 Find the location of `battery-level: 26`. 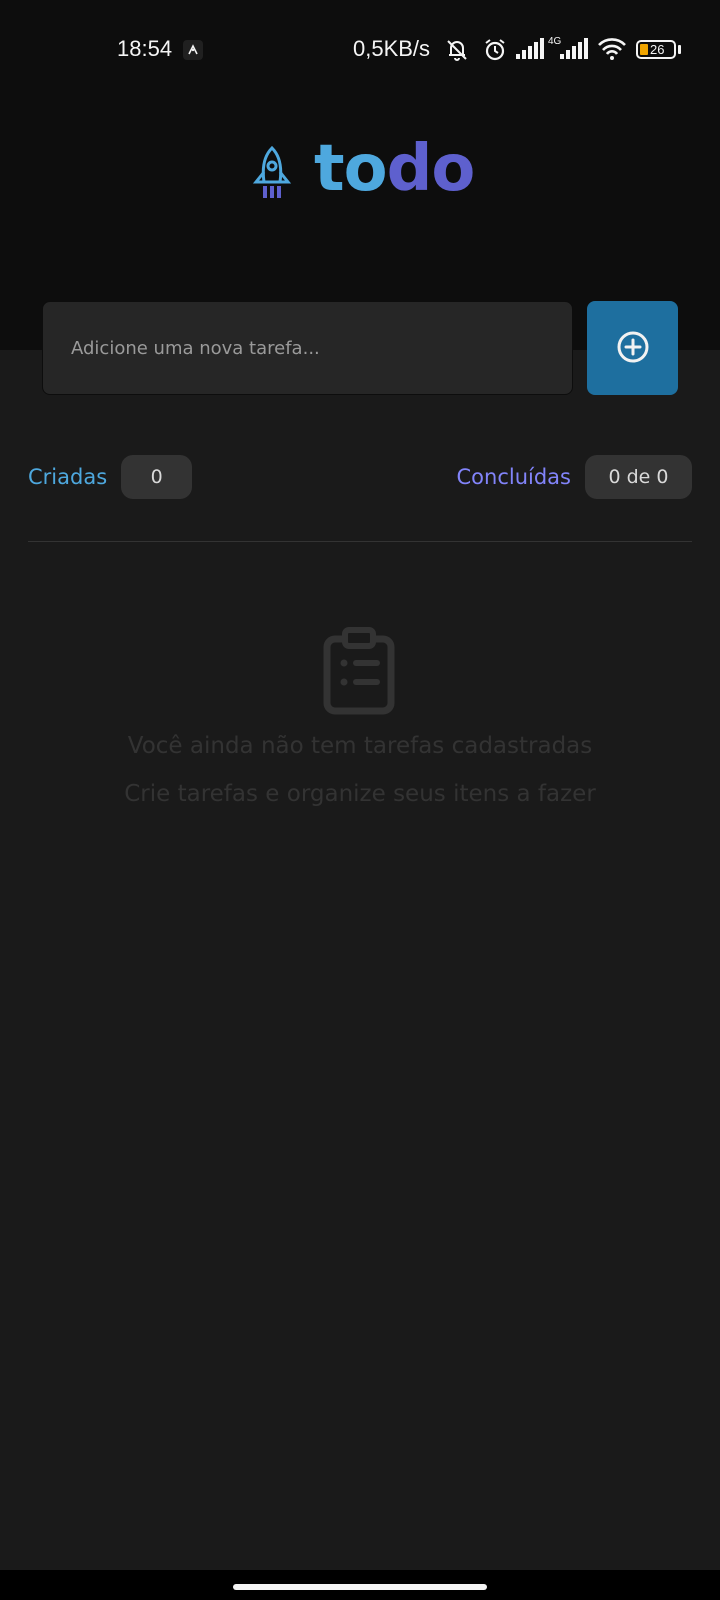

battery-level: 26 is located at coordinates (657, 49).